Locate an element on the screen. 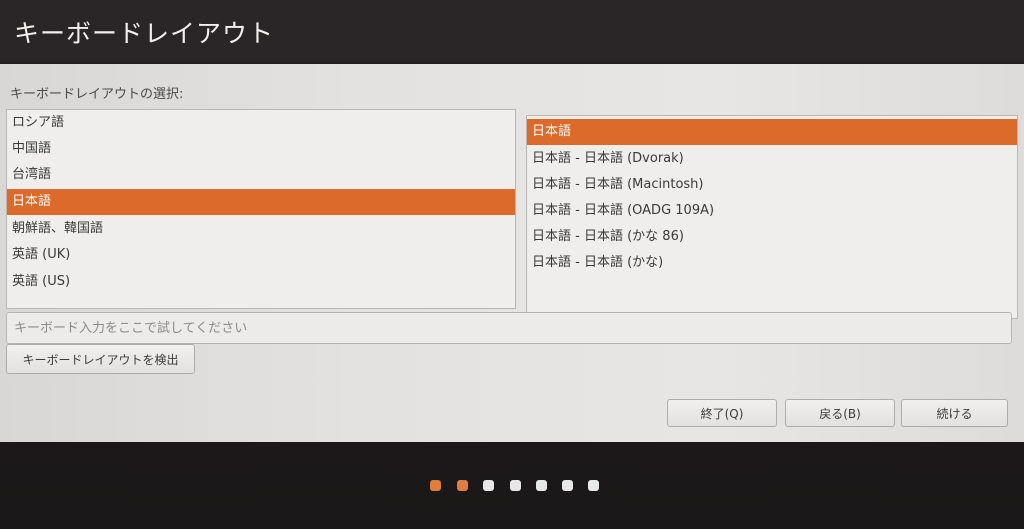 The width and height of the screenshot is (1024, 529). layout-item: 英語 (US) is located at coordinates (261, 282).